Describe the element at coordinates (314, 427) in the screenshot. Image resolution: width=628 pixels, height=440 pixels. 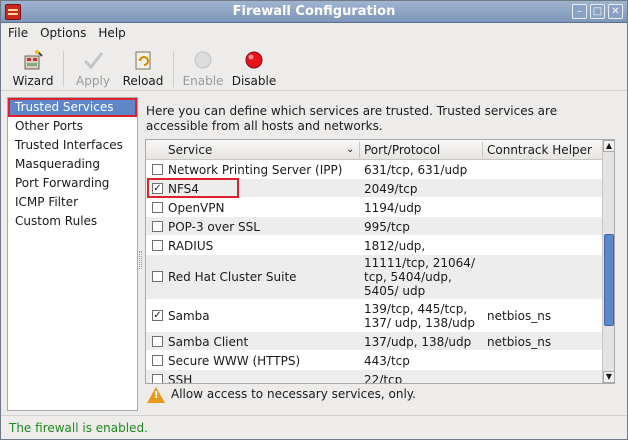
I see `status-bar: The firewall is enabled.` at that location.